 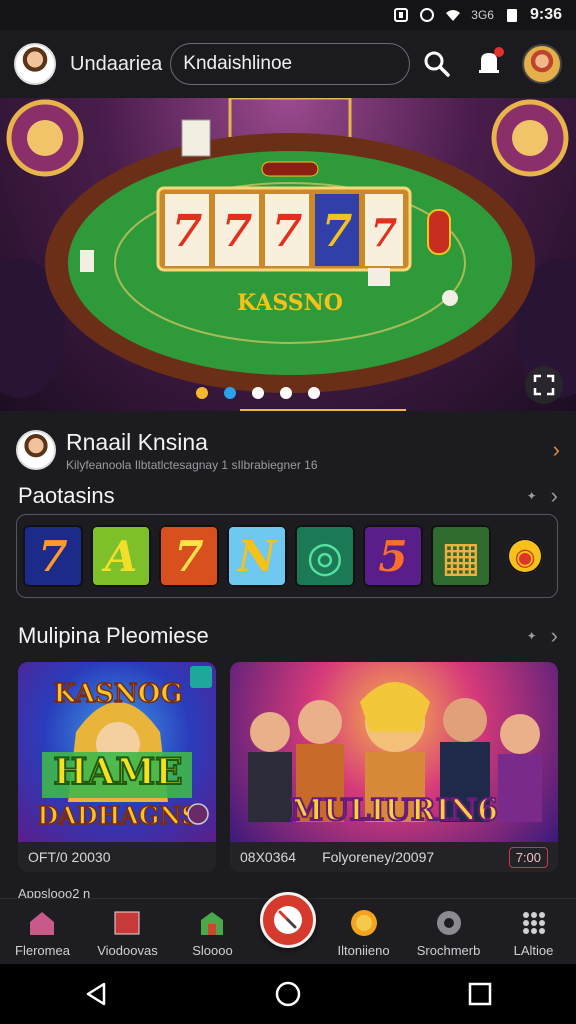 I want to click on game-tile: N, so click(x=257, y=556).